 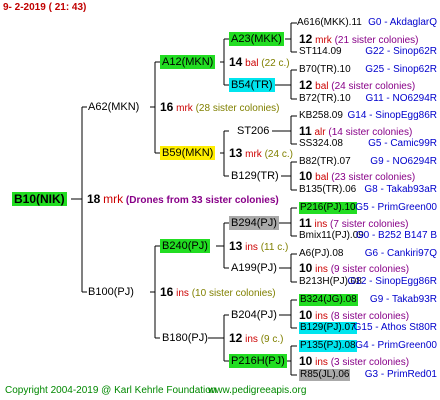 I want to click on root-count: 18, so click(x=94, y=199).